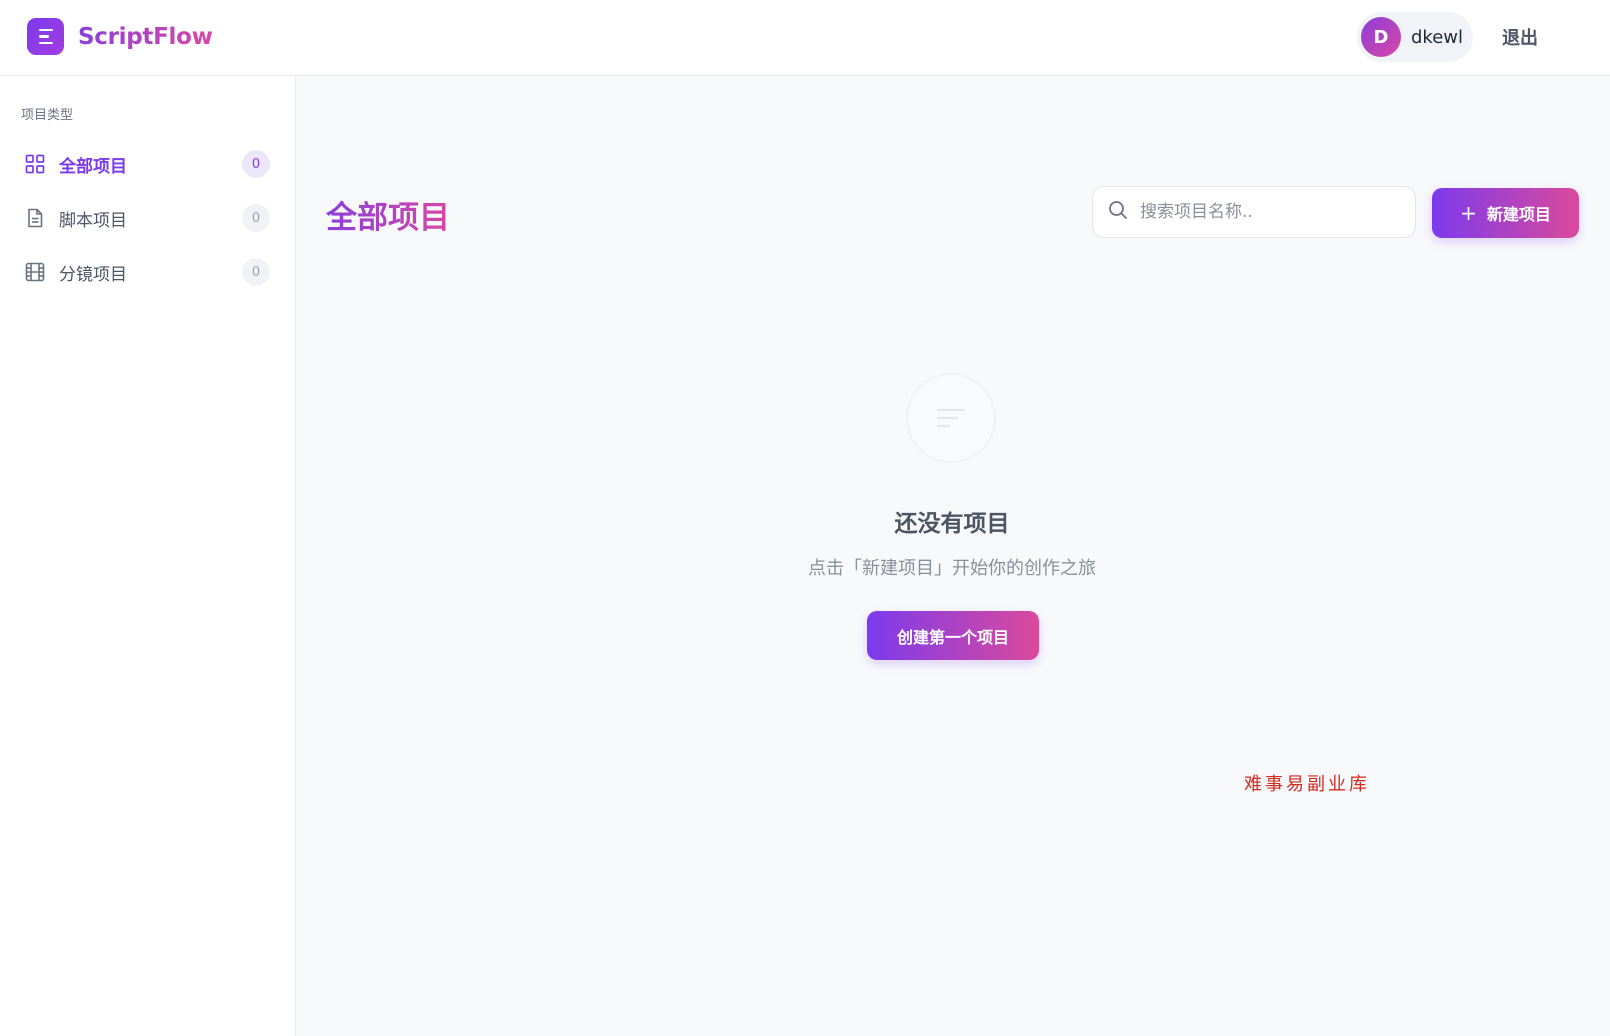 The image size is (1610, 1036). Describe the element at coordinates (35, 272) in the screenshot. I see `film-icon` at that location.